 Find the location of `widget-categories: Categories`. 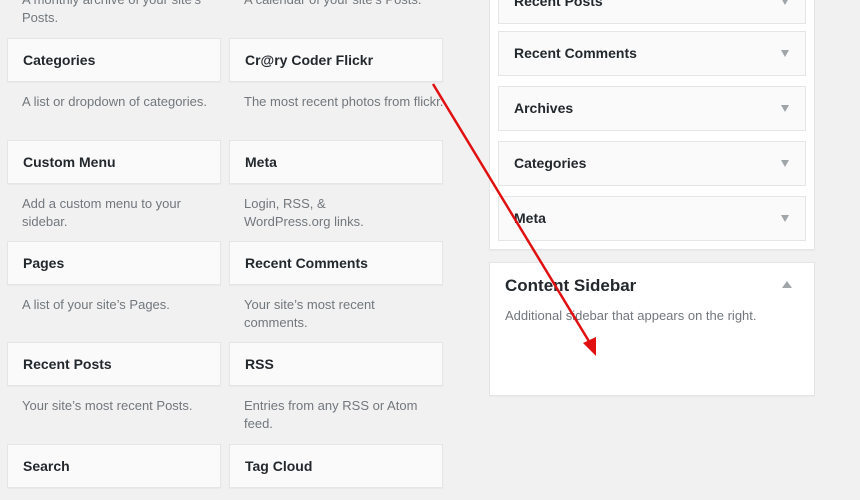

widget-categories: Categories is located at coordinates (114, 60).